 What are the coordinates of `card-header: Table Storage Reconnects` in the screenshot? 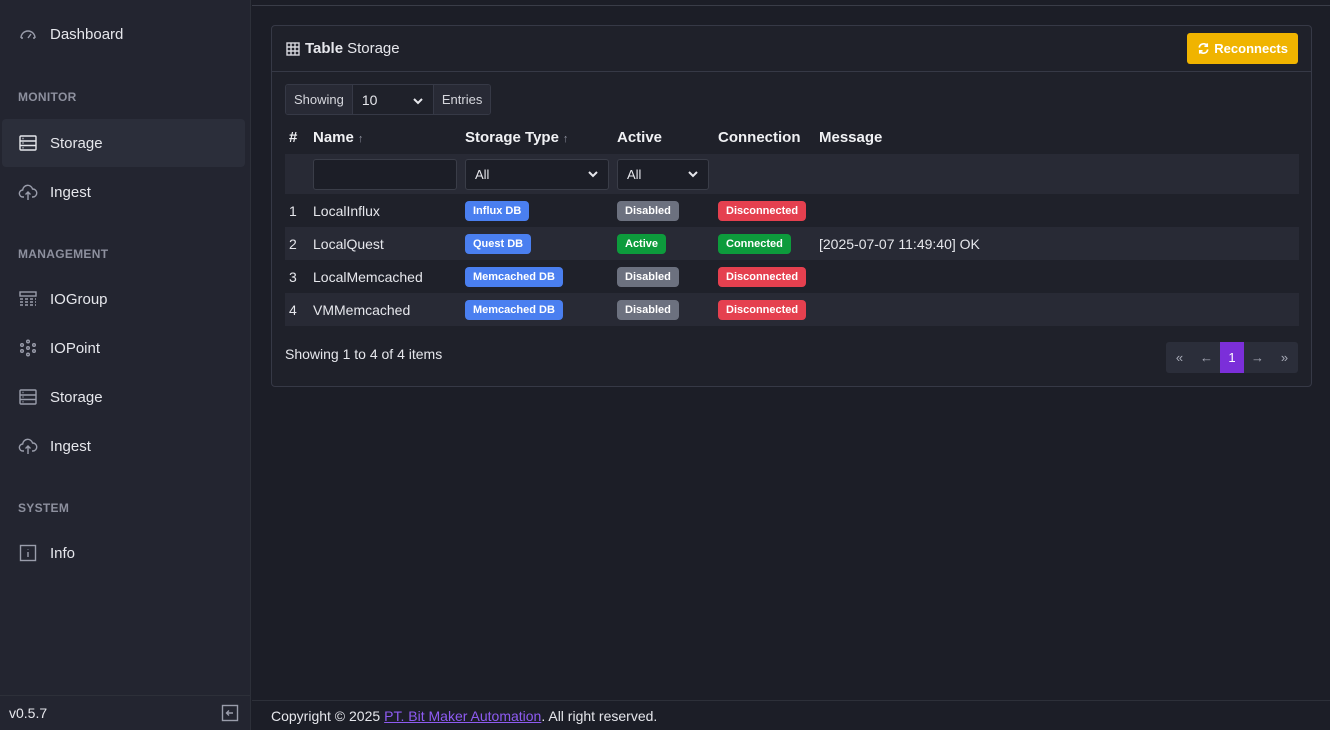 It's located at (791, 49).